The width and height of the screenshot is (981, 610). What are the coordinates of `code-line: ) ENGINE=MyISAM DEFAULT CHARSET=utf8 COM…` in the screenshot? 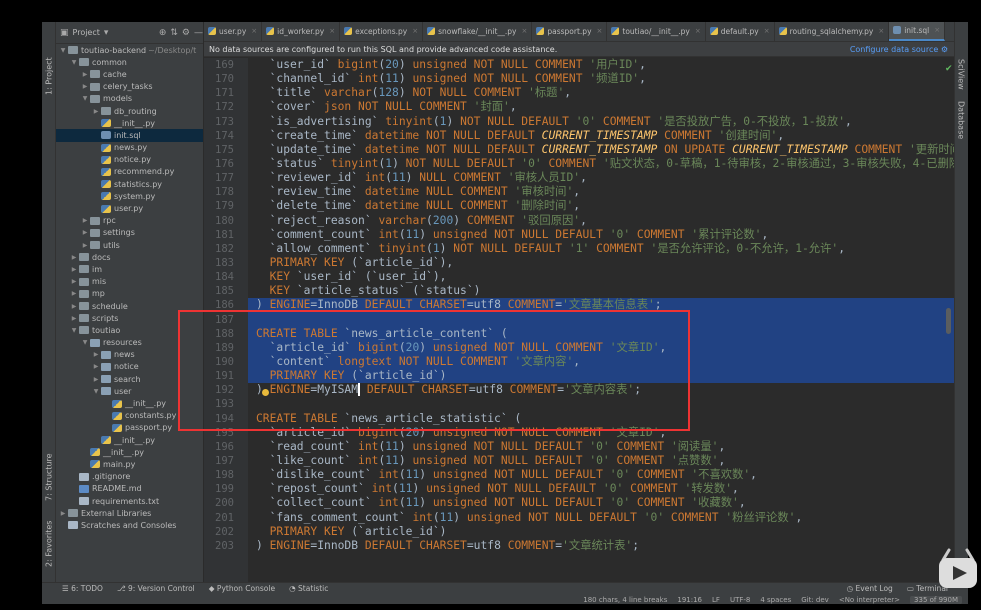 It's located at (601, 390).